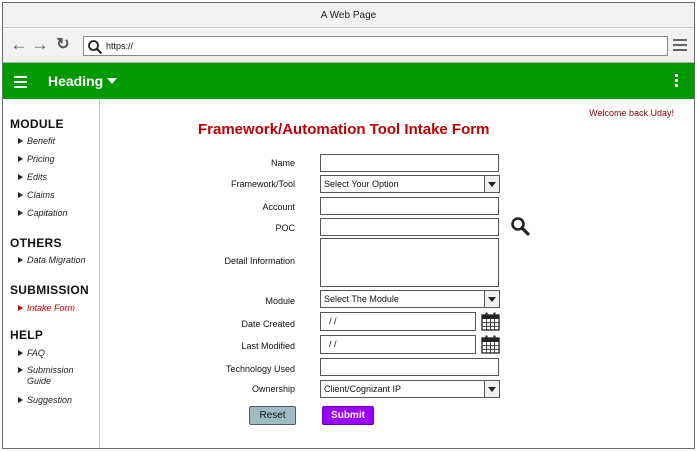 The height and width of the screenshot is (451, 697). What do you see at coordinates (410, 299) in the screenshot?
I see `module-select: Select The Module` at bounding box center [410, 299].